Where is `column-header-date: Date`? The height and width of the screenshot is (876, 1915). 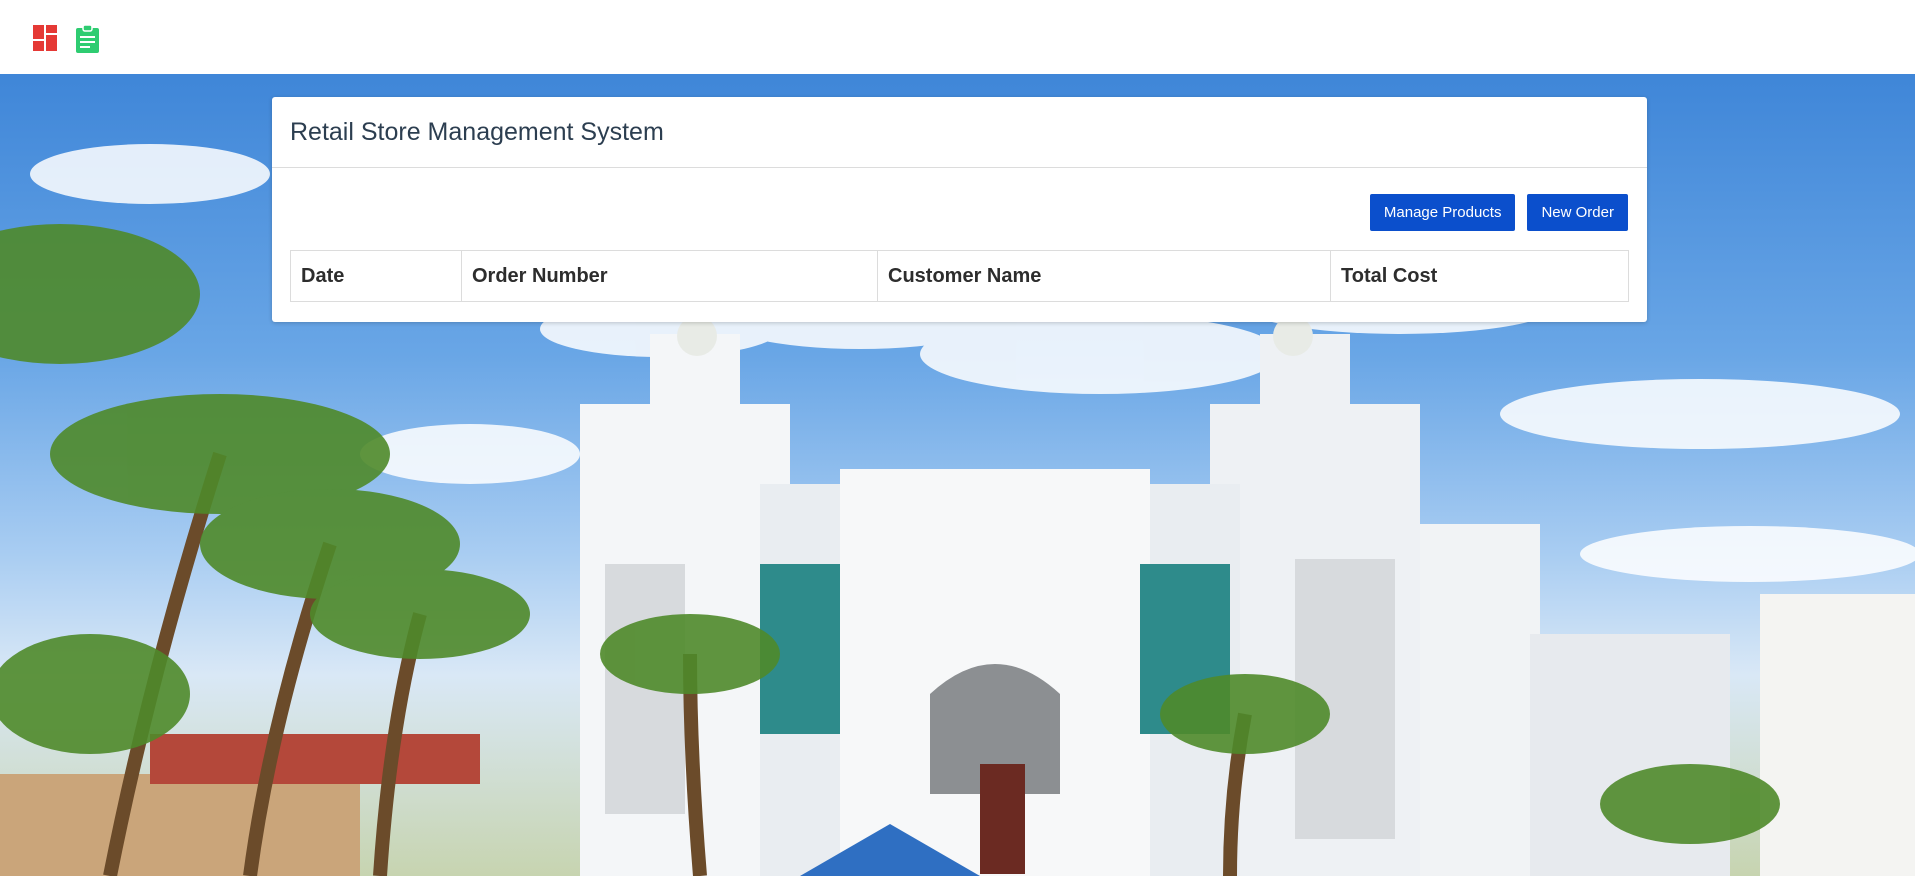
column-header-date: Date is located at coordinates (376, 276).